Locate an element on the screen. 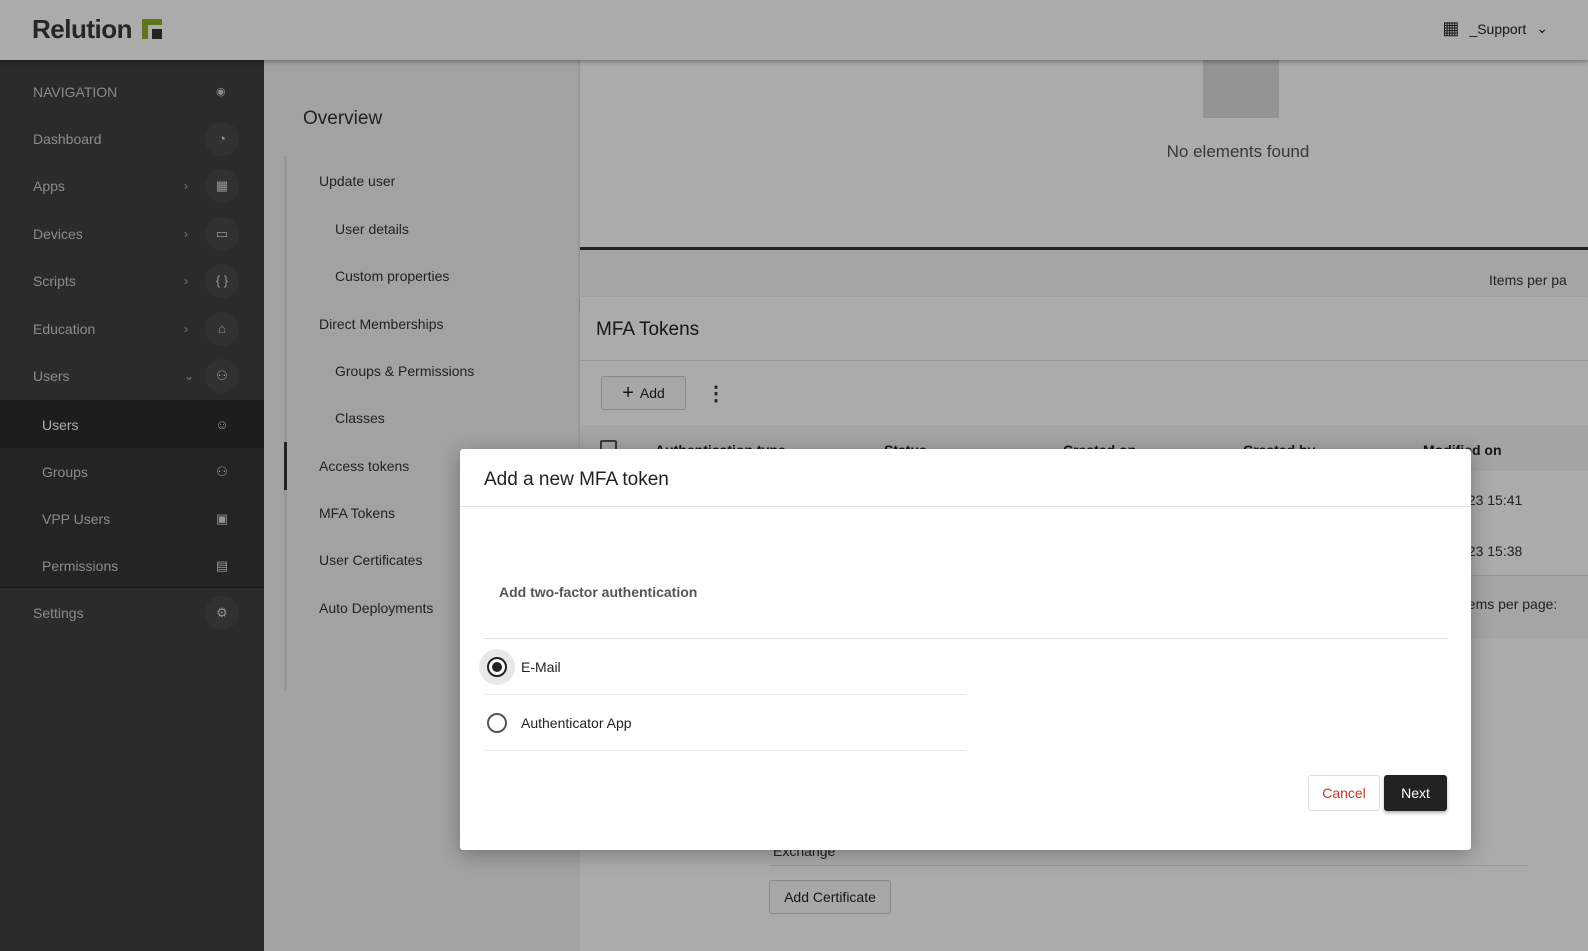  dialog-title: Add a new MFA token is located at coordinates (576, 479).